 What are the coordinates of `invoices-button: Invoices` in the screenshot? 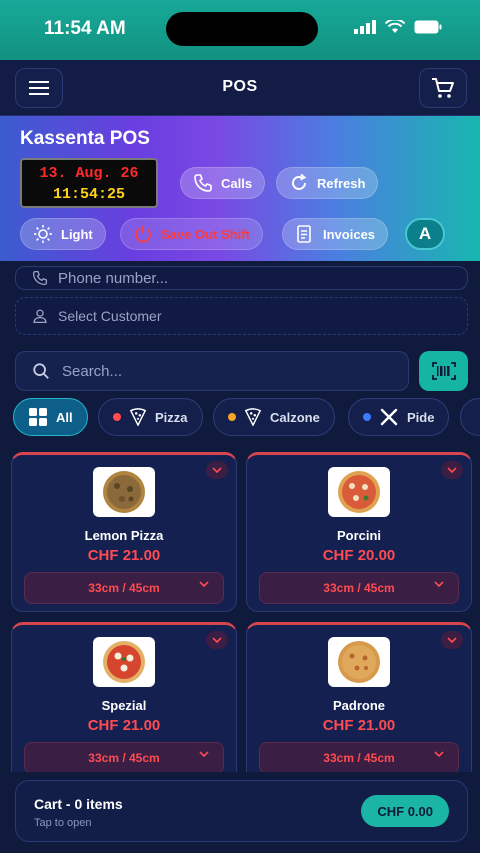 It's located at (335, 234).